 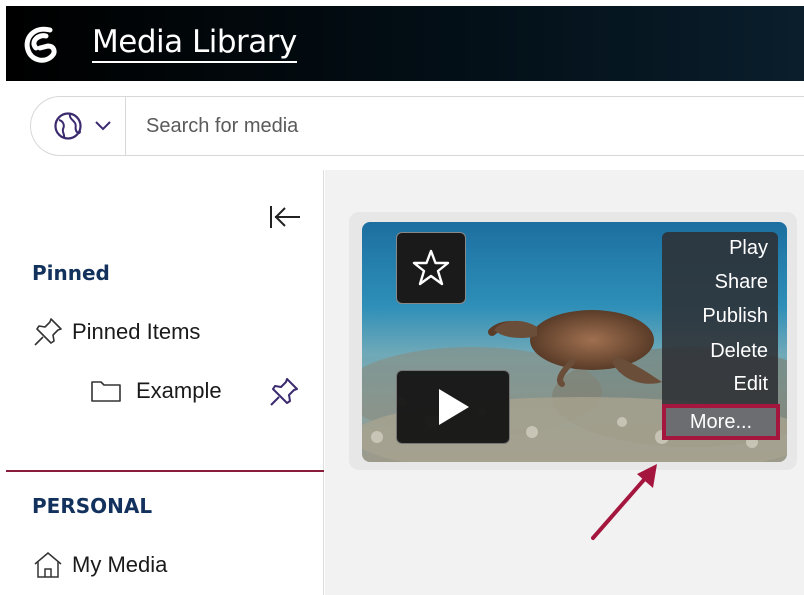 What do you see at coordinates (741, 282) in the screenshot?
I see `menu-item-share: Share` at bounding box center [741, 282].